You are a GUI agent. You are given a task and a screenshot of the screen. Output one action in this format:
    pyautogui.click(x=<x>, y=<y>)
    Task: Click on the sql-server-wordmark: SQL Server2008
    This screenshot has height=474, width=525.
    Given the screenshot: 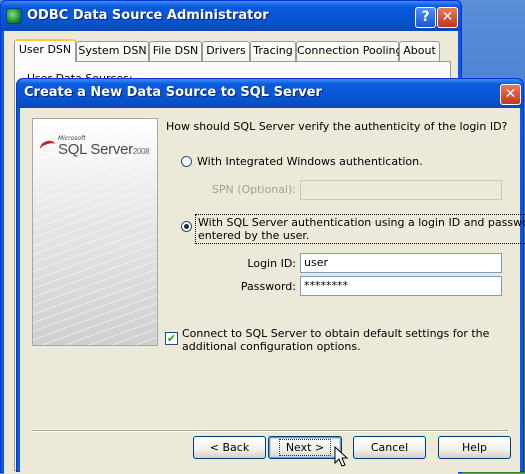 What is the action you would take?
    pyautogui.click(x=104, y=149)
    